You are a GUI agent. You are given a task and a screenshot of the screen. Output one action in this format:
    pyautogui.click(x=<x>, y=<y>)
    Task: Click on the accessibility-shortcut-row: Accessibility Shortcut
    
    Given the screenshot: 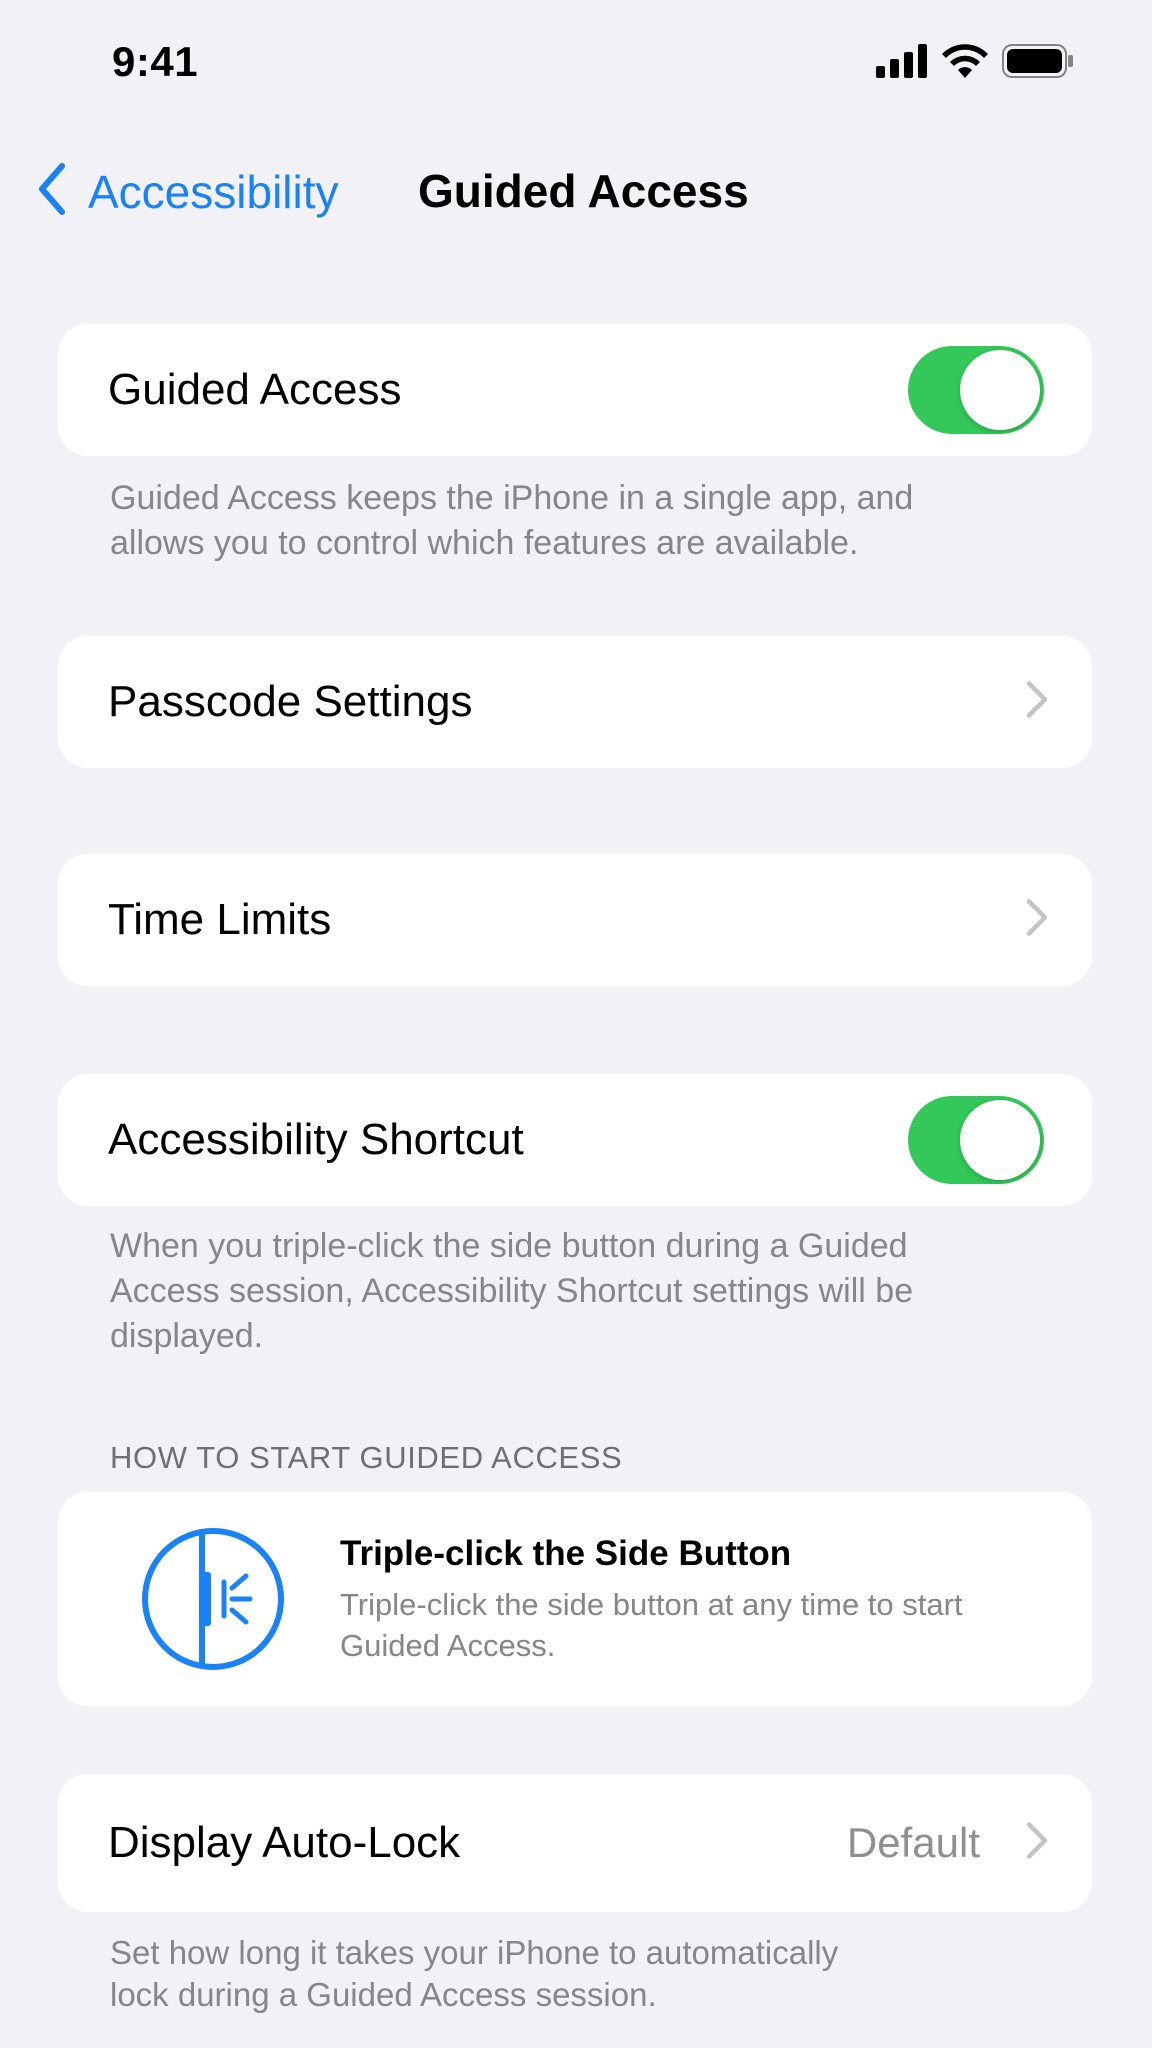 What is the action you would take?
    pyautogui.click(x=575, y=1140)
    